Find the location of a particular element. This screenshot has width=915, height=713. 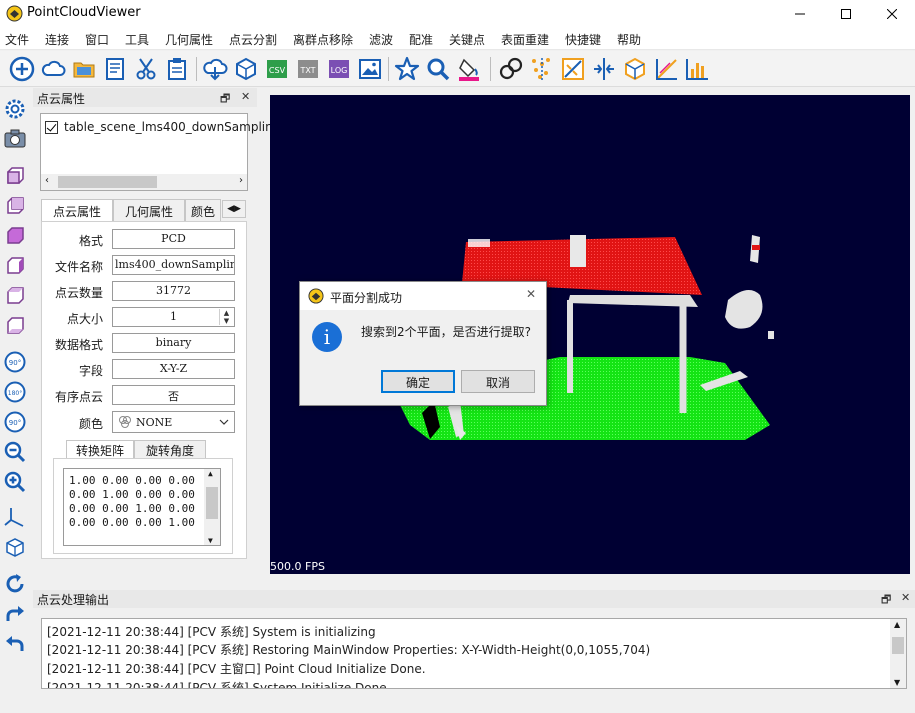

clipboard-icon is located at coordinates (177, 69).